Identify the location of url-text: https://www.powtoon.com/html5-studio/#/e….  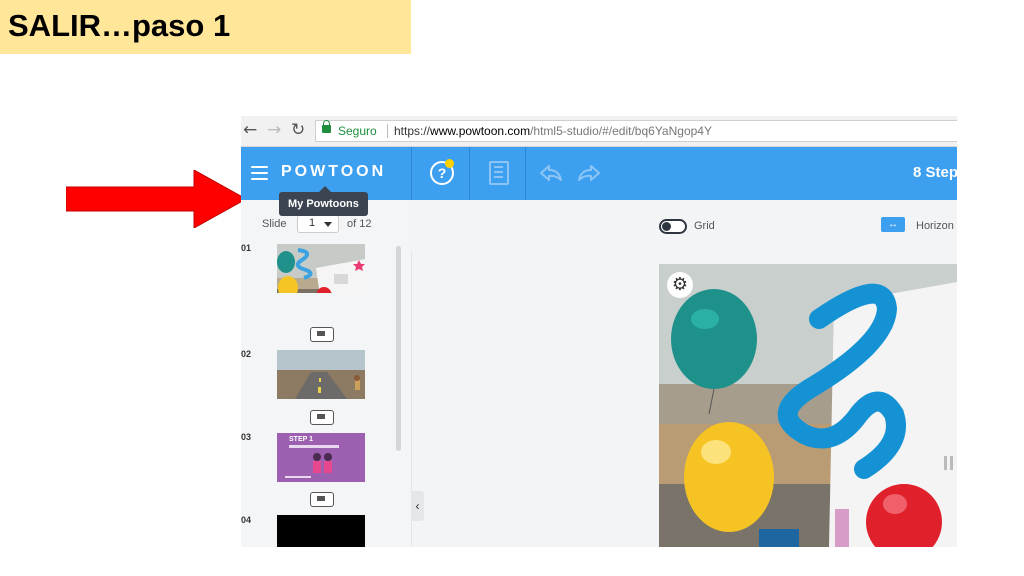
(553, 131).